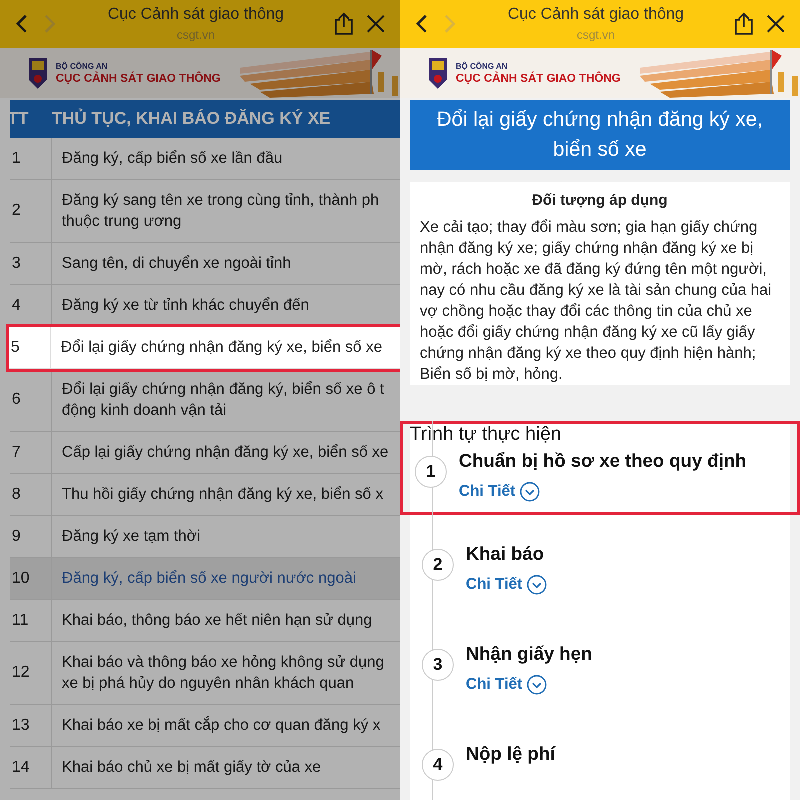 This screenshot has height=800, width=800. What do you see at coordinates (226, 305) in the screenshot?
I see `procedure-name: Đăng ký xe từ tỉnh khác chuyển đến` at bounding box center [226, 305].